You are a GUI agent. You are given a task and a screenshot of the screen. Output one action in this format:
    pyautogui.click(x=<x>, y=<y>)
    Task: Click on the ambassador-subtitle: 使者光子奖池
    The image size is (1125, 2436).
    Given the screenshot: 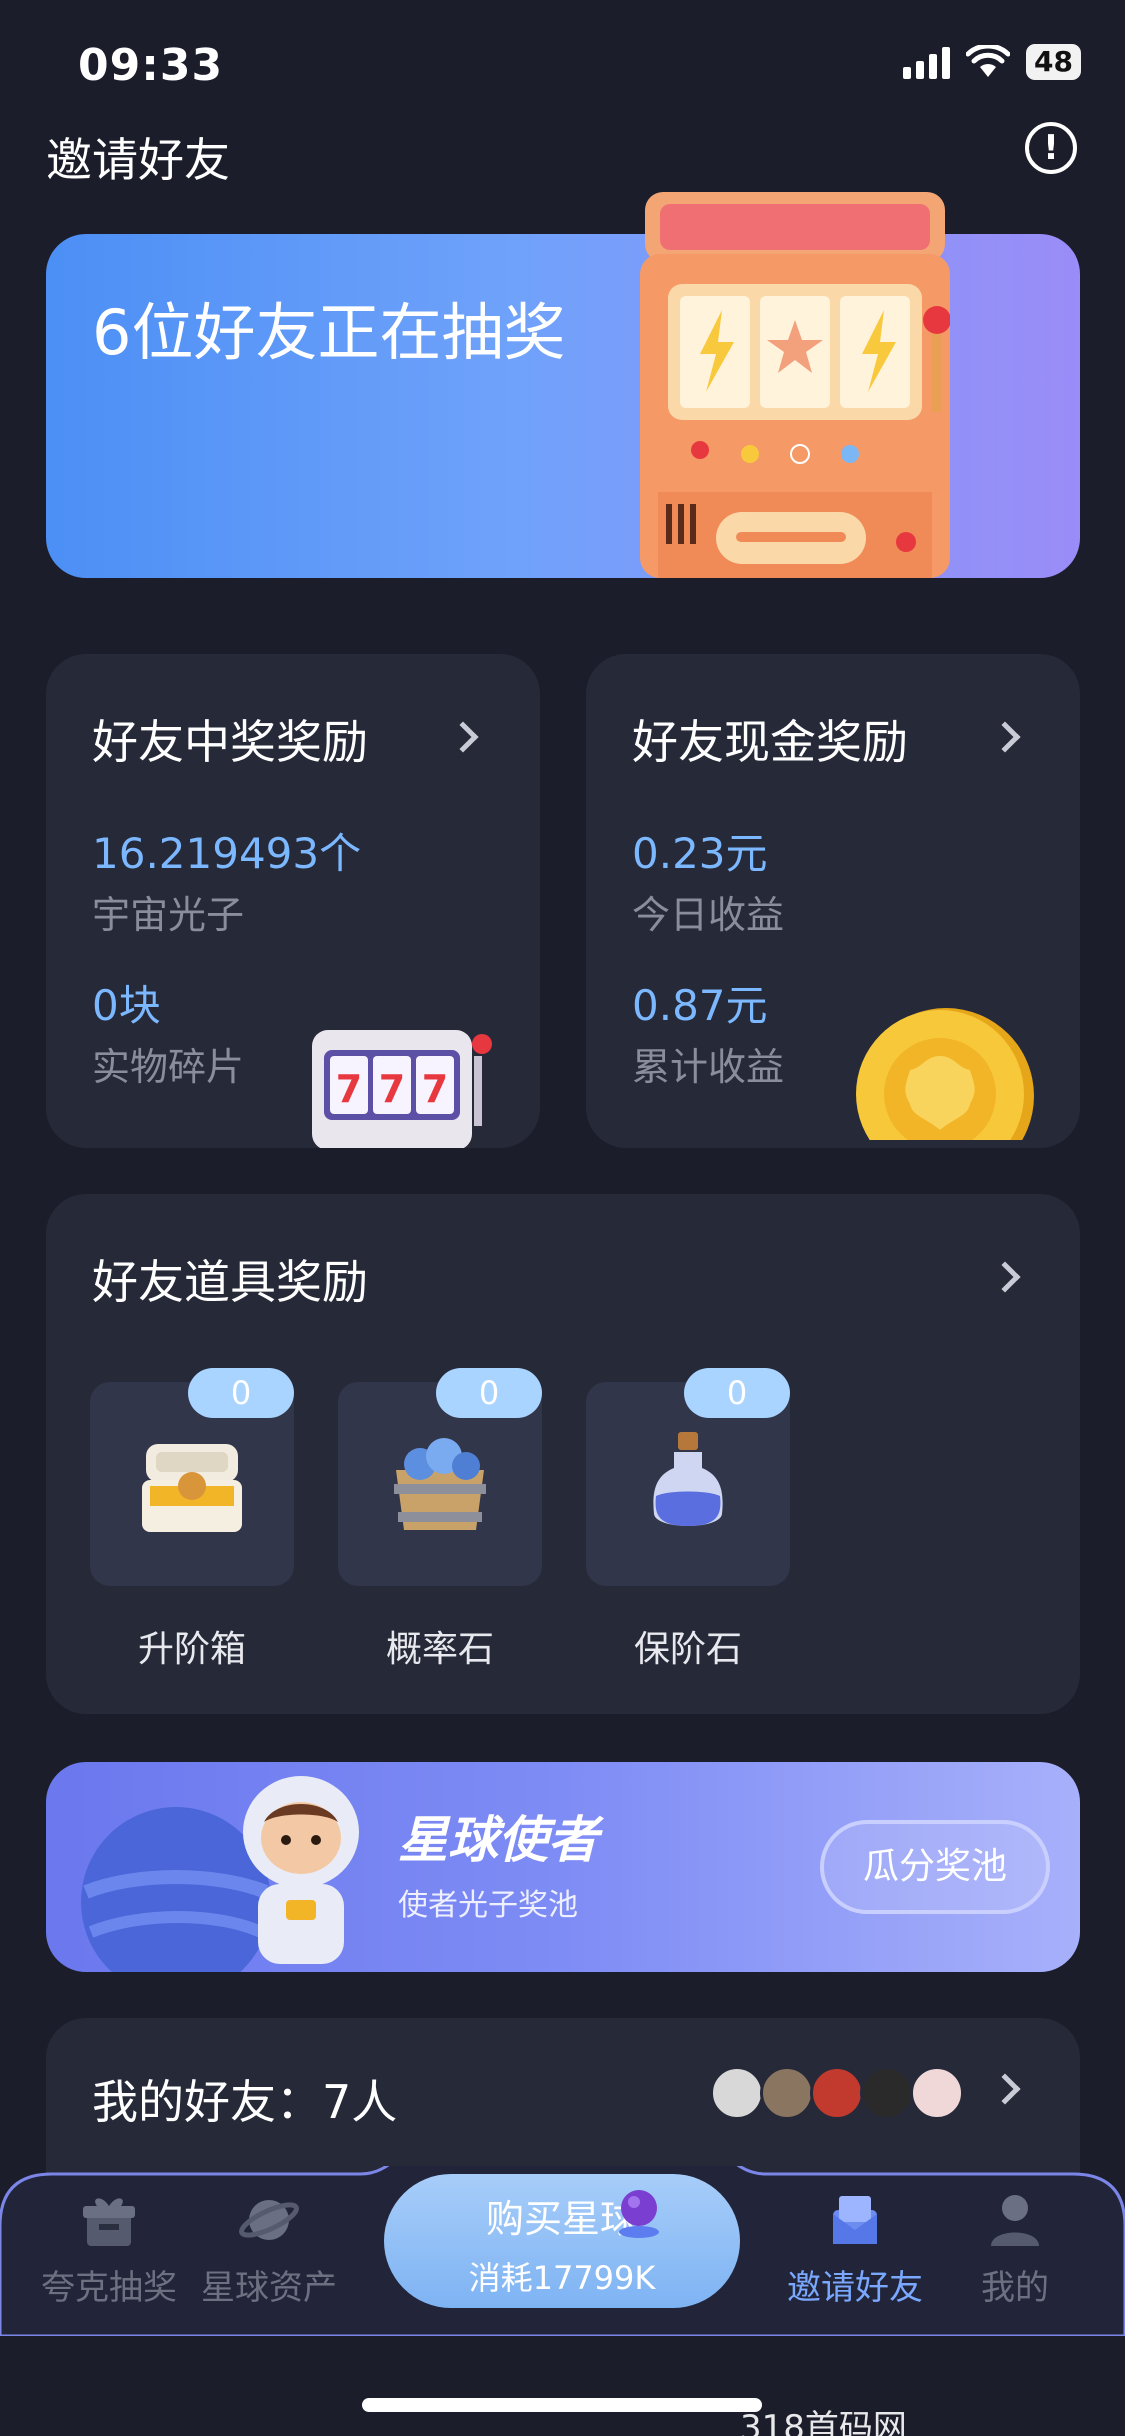 What is the action you would take?
    pyautogui.click(x=488, y=1905)
    